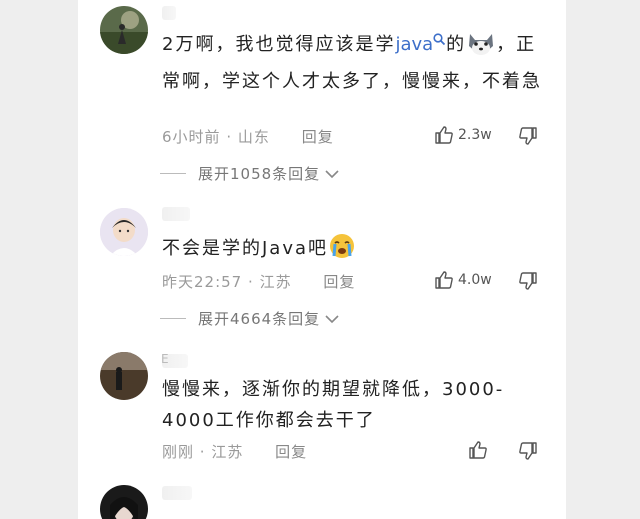  I want to click on search-link-label: java, so click(414, 44).